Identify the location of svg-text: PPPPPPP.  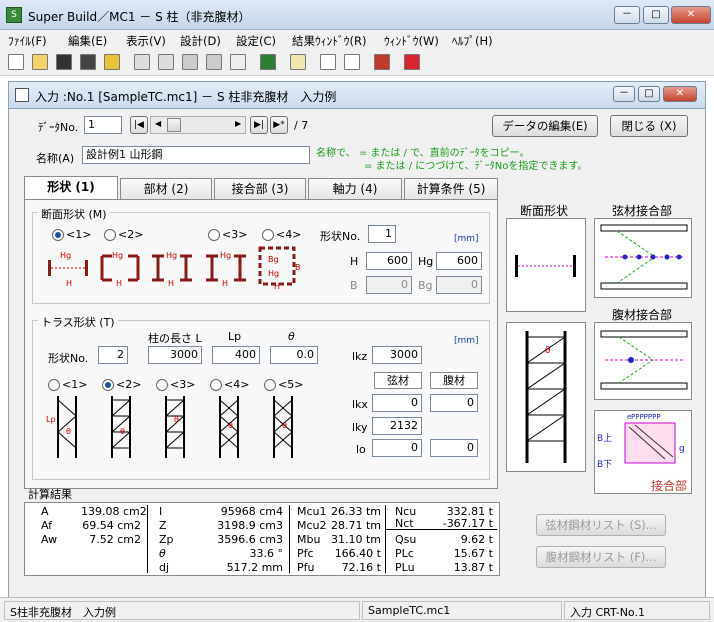
(646, 417).